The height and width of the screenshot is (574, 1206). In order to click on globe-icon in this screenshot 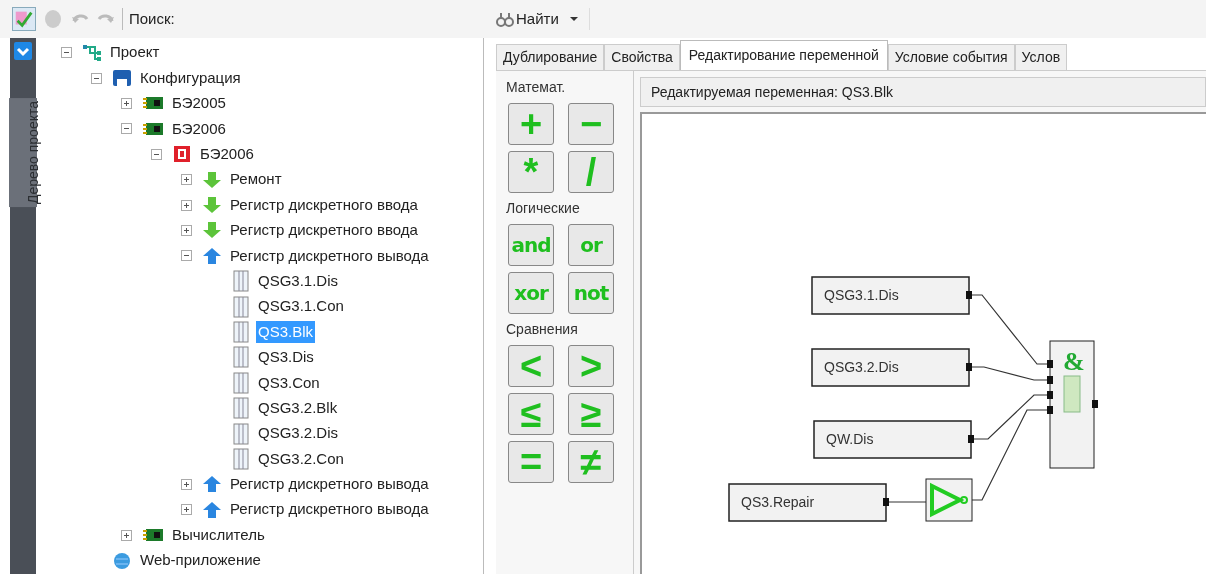, I will do `click(122, 560)`.